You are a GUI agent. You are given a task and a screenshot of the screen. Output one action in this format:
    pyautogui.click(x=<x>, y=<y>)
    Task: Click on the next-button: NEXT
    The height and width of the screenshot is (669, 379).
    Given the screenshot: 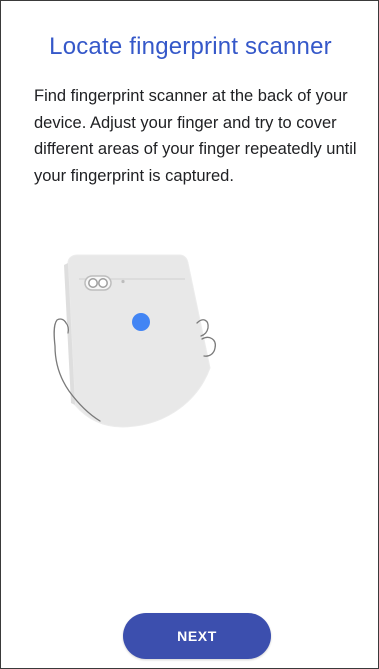 What is the action you would take?
    pyautogui.click(x=197, y=636)
    